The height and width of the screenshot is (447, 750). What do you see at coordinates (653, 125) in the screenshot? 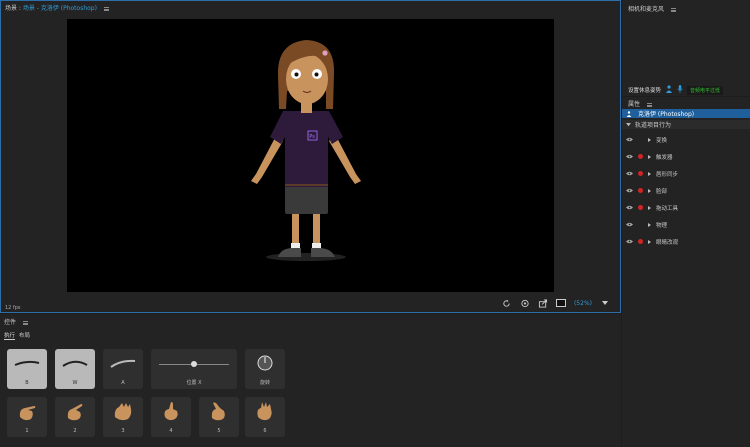
I see `section-label: 轨道项目行为` at bounding box center [653, 125].